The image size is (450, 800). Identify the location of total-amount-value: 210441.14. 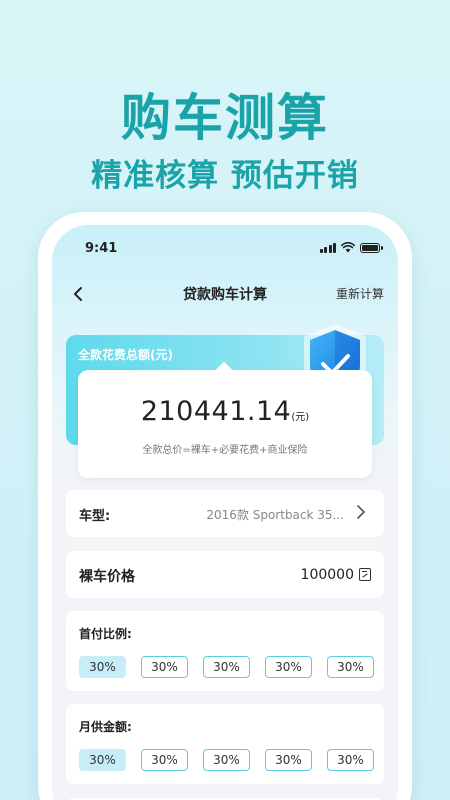
(216, 411).